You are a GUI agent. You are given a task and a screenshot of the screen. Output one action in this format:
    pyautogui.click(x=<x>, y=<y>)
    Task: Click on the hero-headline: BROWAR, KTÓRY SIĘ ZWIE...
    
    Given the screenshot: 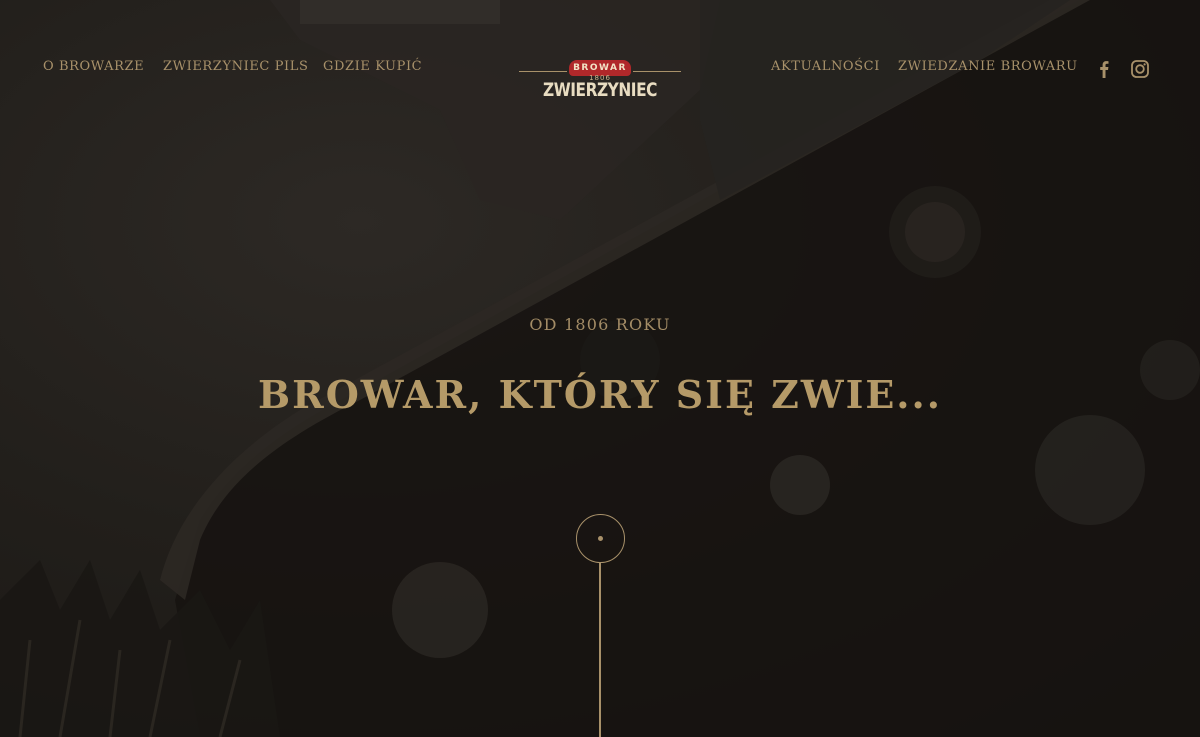 What is the action you would take?
    pyautogui.click(x=600, y=394)
    